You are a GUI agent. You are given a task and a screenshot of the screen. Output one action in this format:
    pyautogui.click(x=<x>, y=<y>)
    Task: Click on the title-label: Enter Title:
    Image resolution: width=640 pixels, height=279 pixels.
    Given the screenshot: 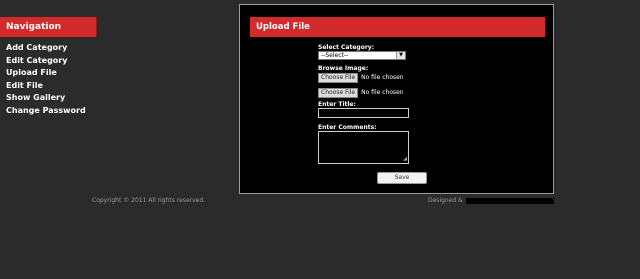 What is the action you would take?
    pyautogui.click(x=337, y=104)
    